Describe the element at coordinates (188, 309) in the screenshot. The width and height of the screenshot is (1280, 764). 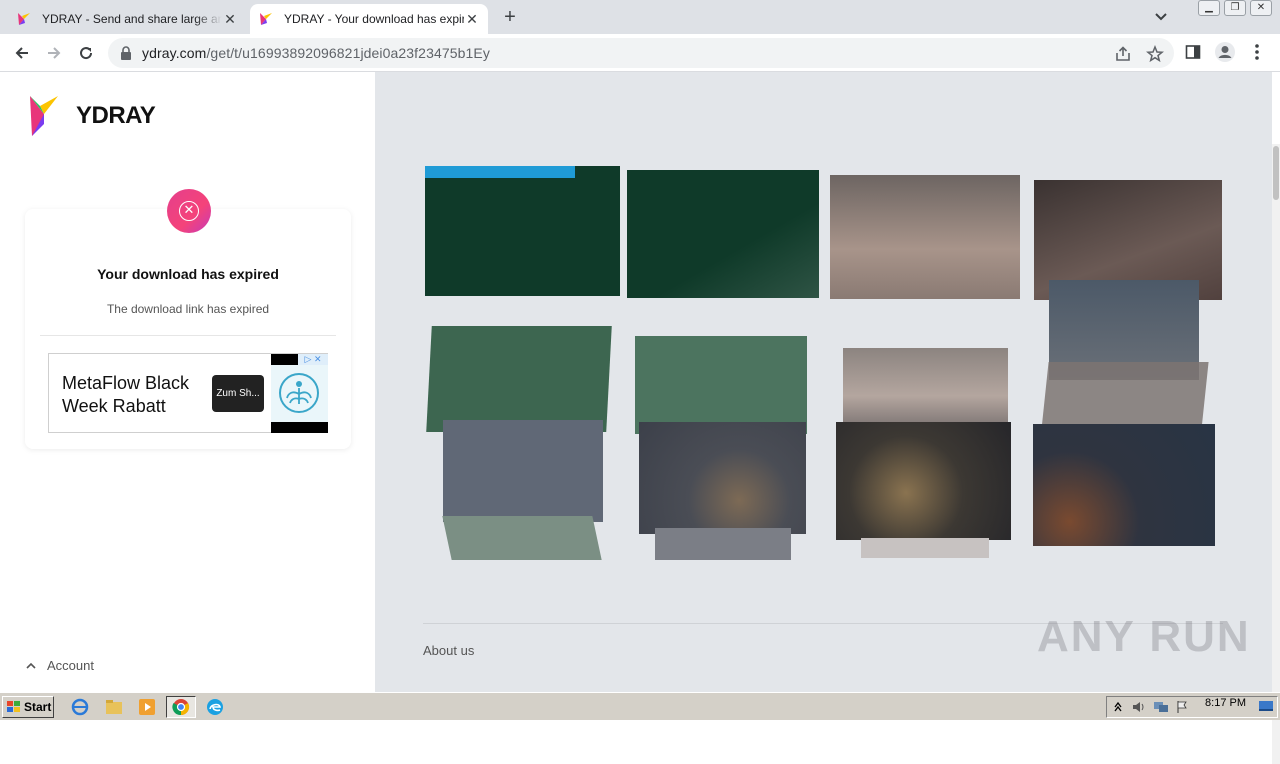
I see `card-subtitle: The download link has expired` at that location.